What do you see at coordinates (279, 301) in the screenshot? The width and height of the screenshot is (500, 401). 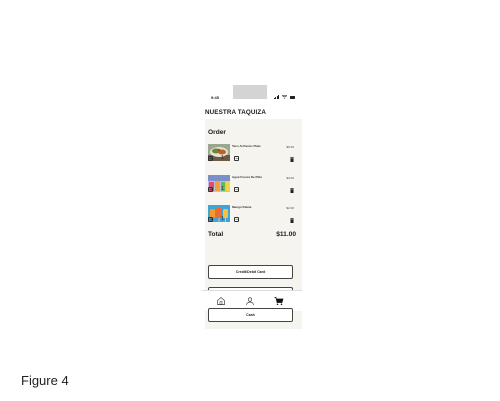 I see `cart-icon` at bounding box center [279, 301].